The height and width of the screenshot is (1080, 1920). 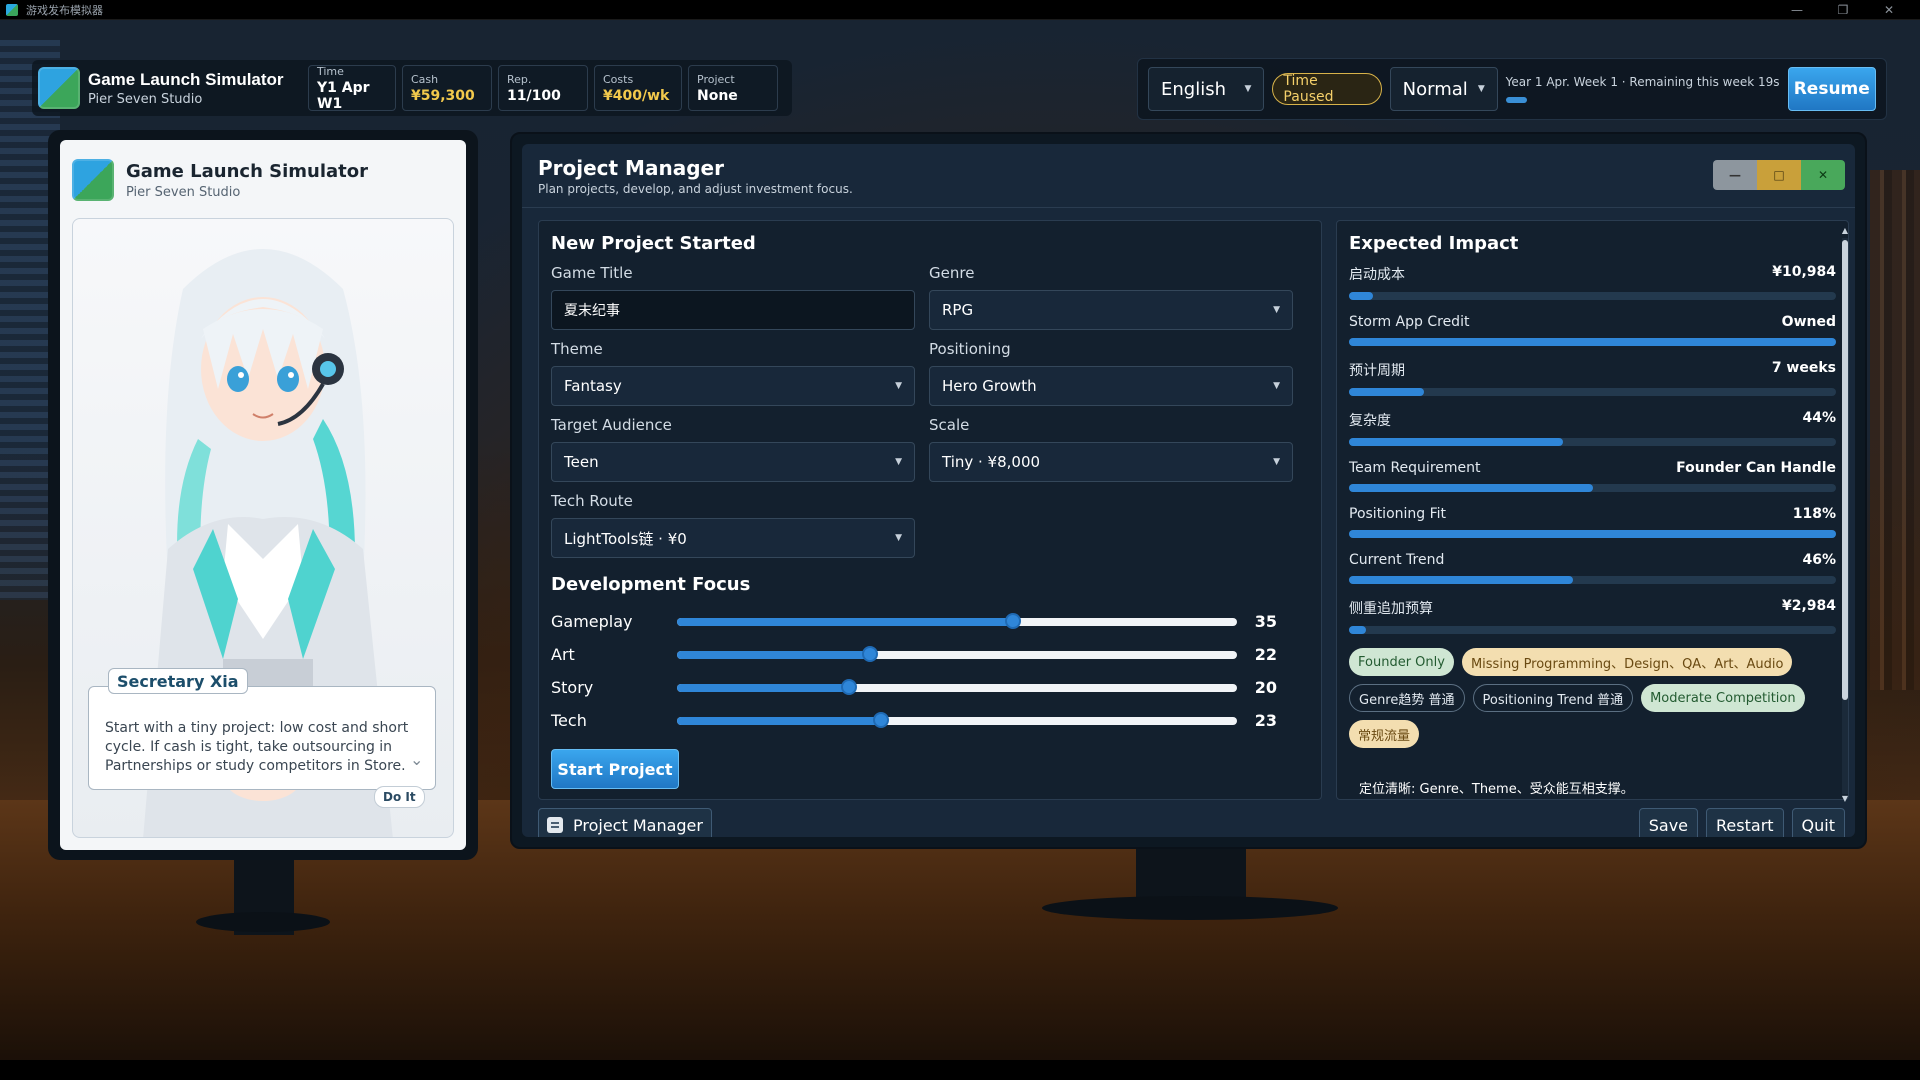 I want to click on speaker-name: Secretary Xia, so click(x=178, y=681).